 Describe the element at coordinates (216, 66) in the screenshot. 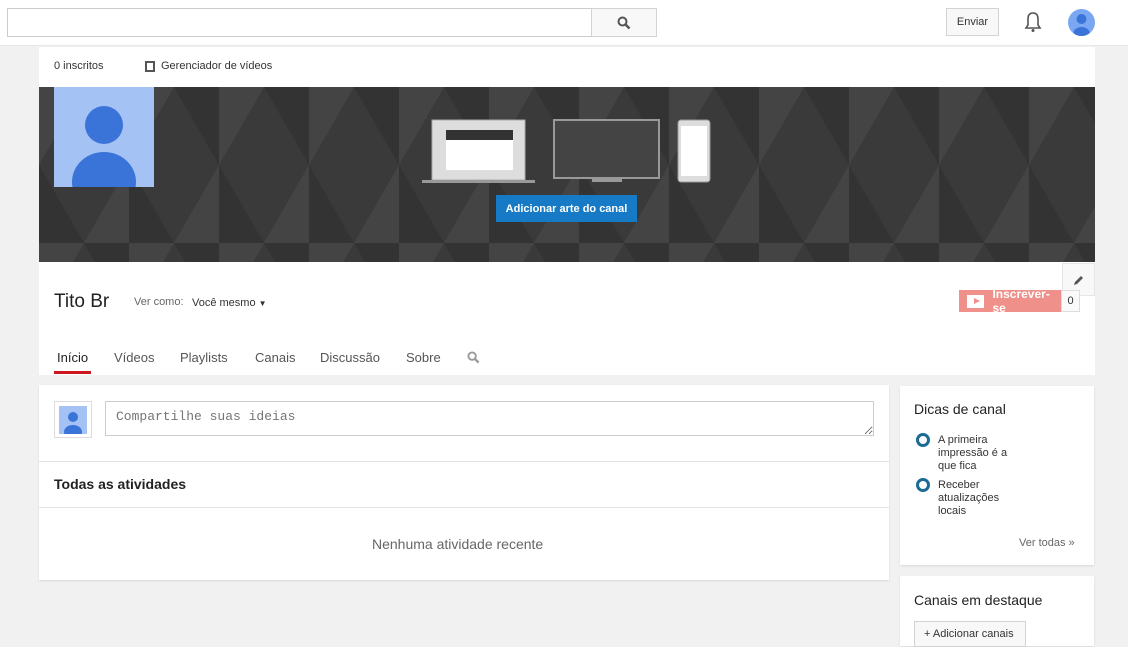

I see `video-manager-link: Gerenciador de vídeos` at that location.